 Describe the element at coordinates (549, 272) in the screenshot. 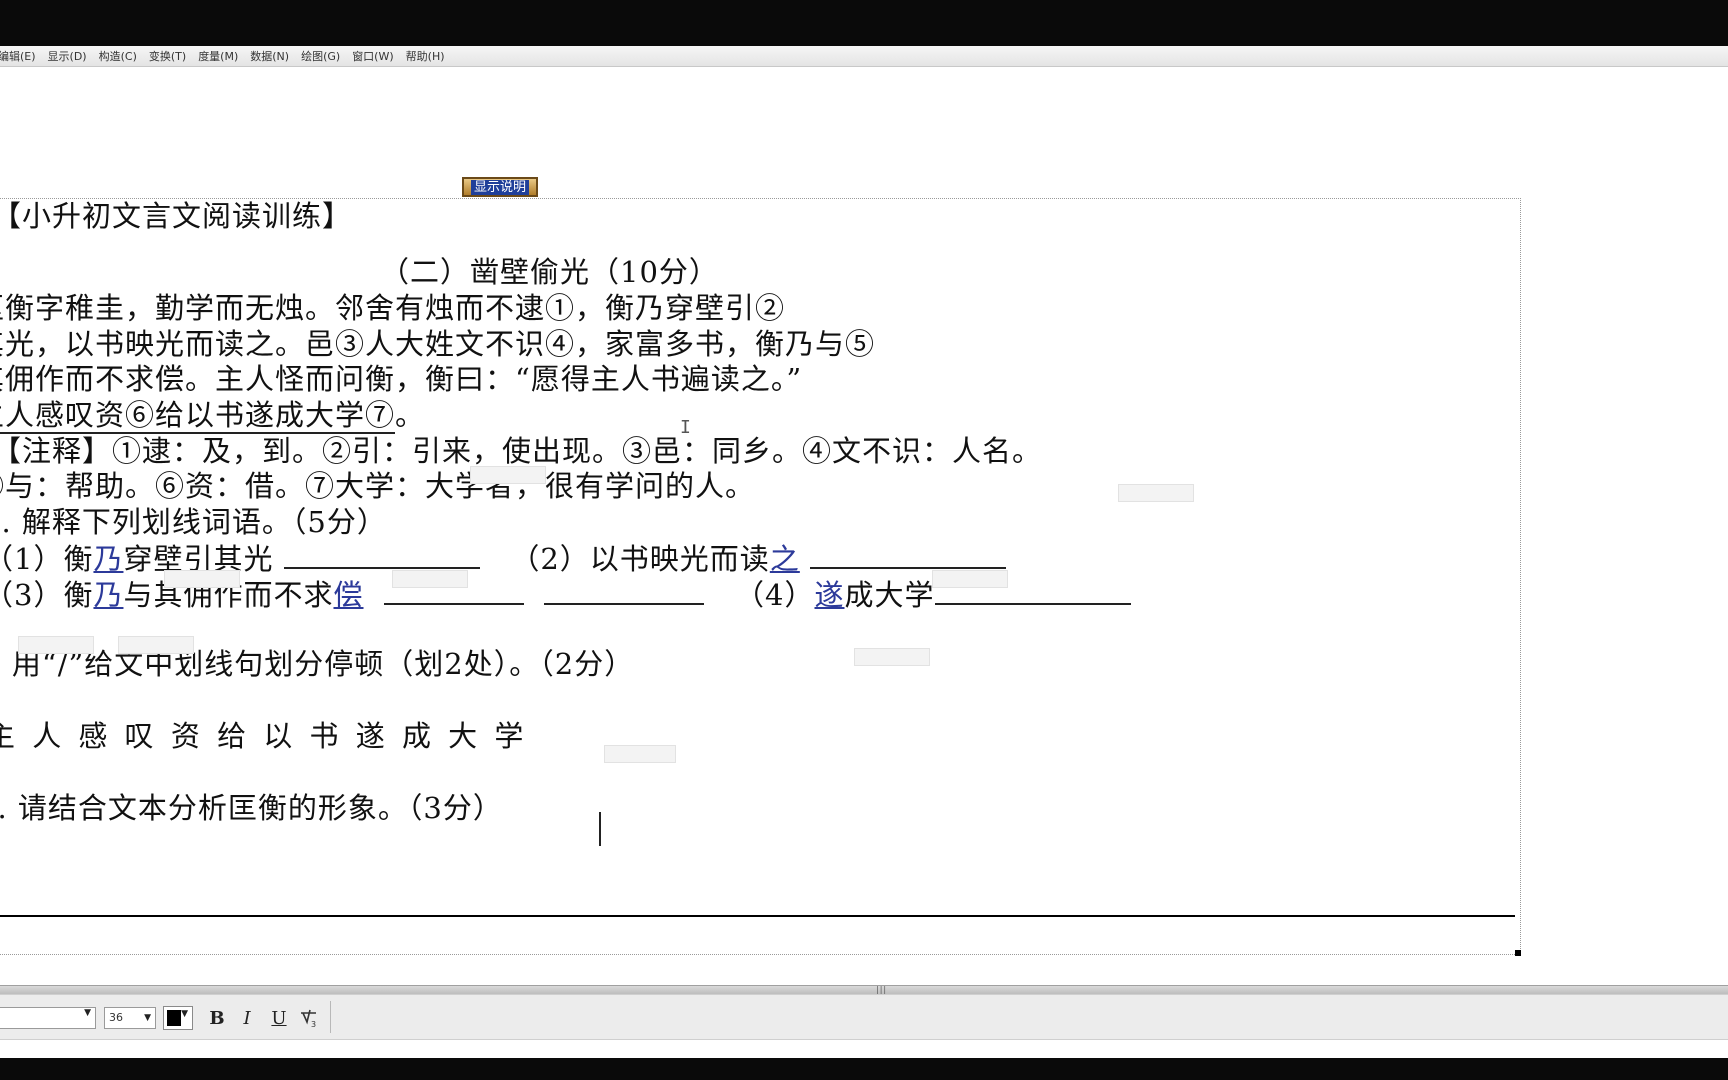

I see `doc-subtitle: （二）凿壁偷光（10分）` at that location.